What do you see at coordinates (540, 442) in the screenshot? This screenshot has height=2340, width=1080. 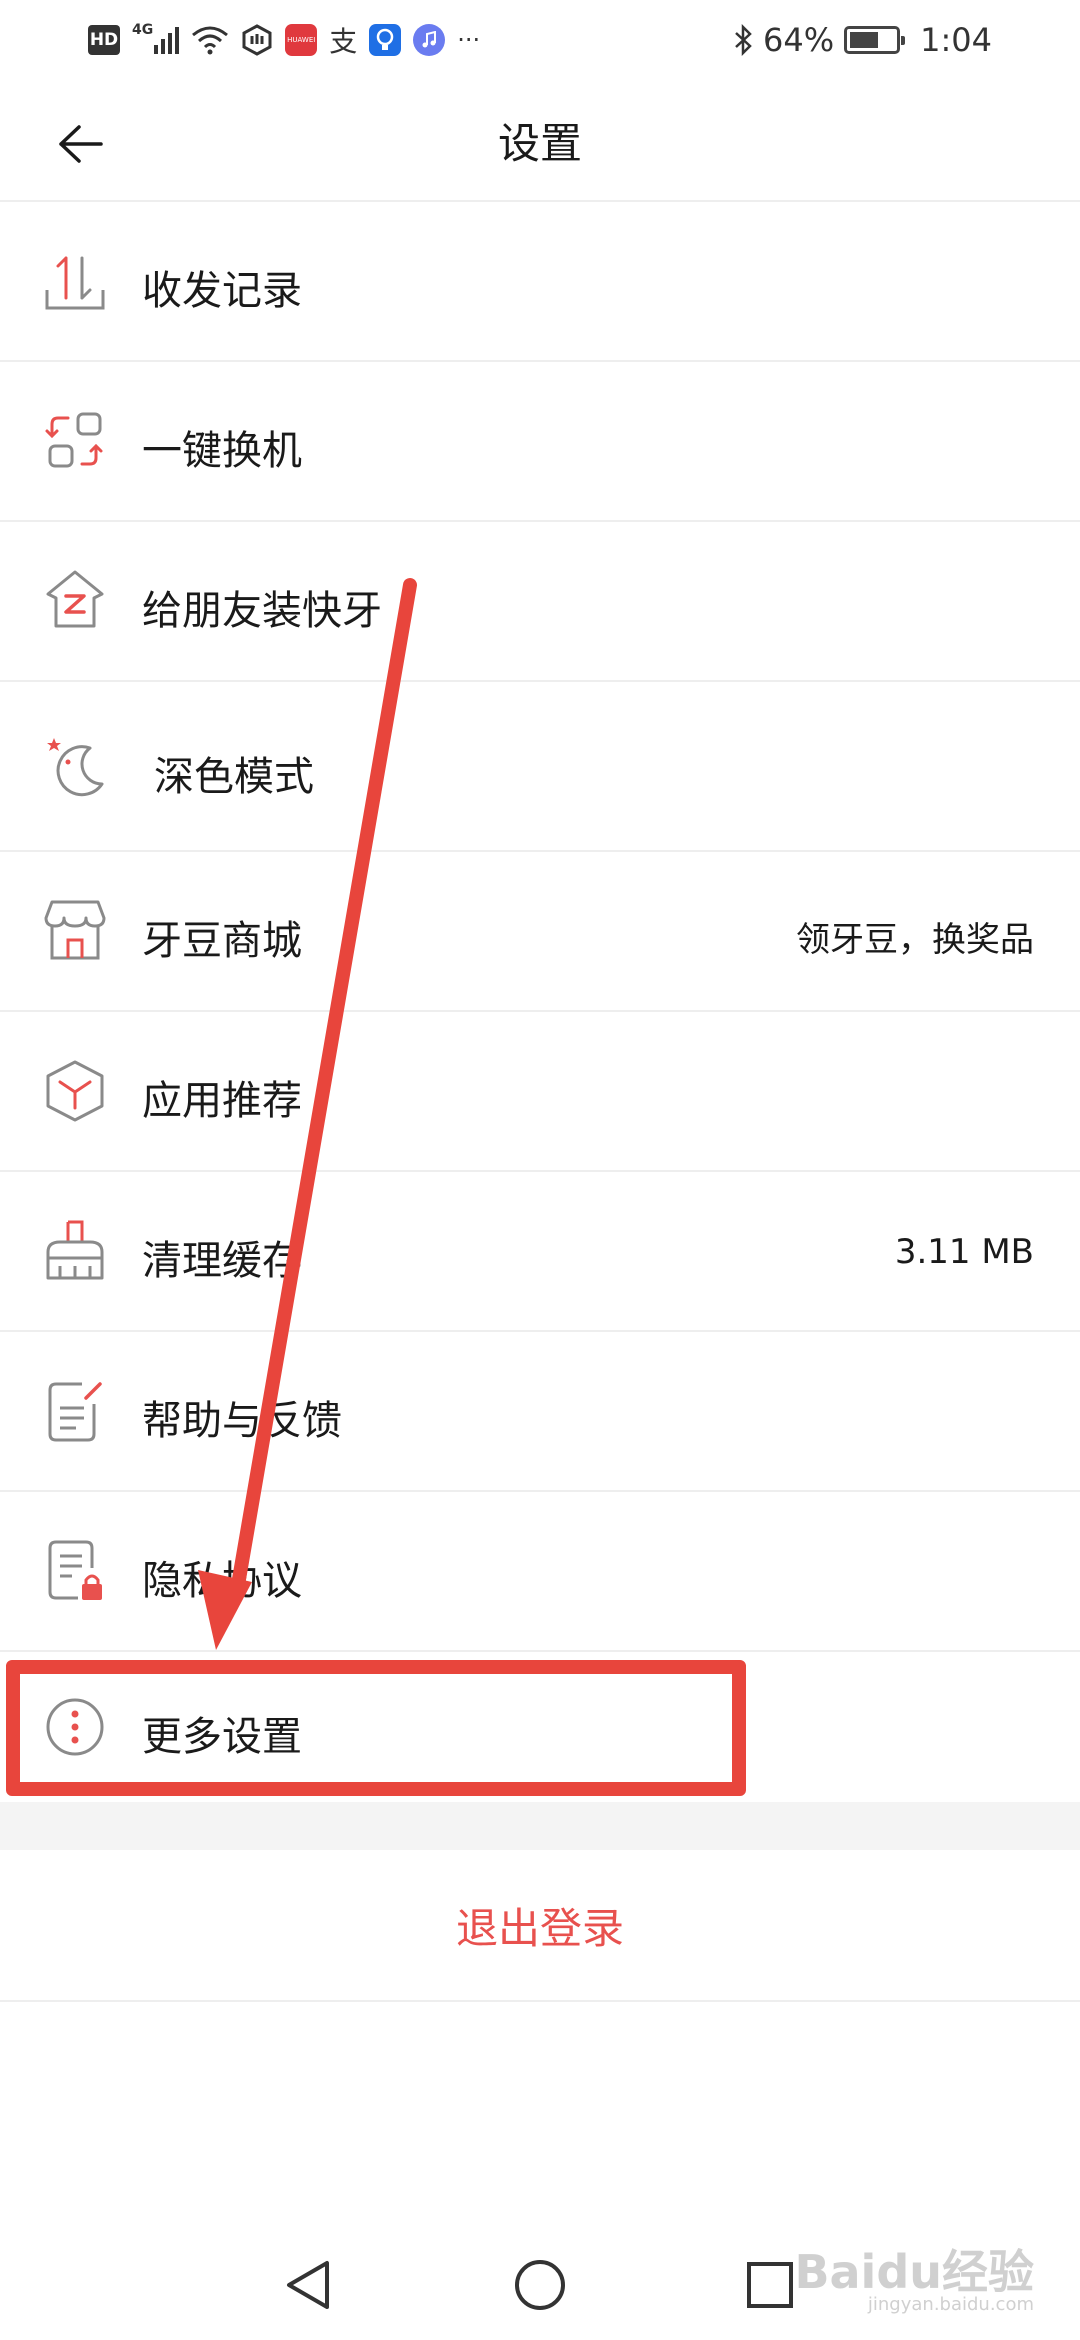 I see `settings-item-phone-switch: 一键换机` at bounding box center [540, 442].